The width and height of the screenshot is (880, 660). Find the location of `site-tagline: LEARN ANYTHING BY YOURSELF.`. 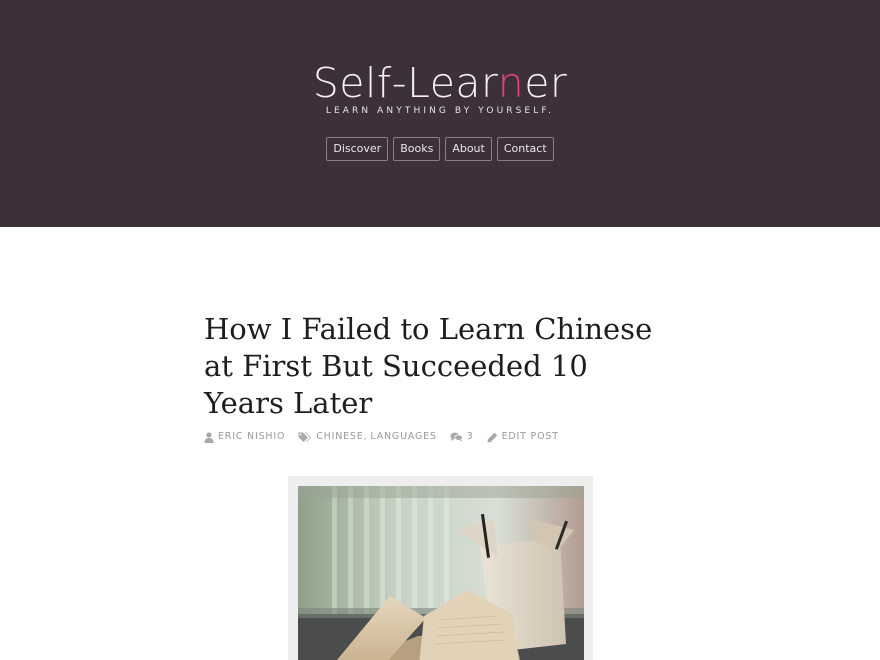

site-tagline: LEARN ANYTHING BY YOURSELF. is located at coordinates (440, 111).